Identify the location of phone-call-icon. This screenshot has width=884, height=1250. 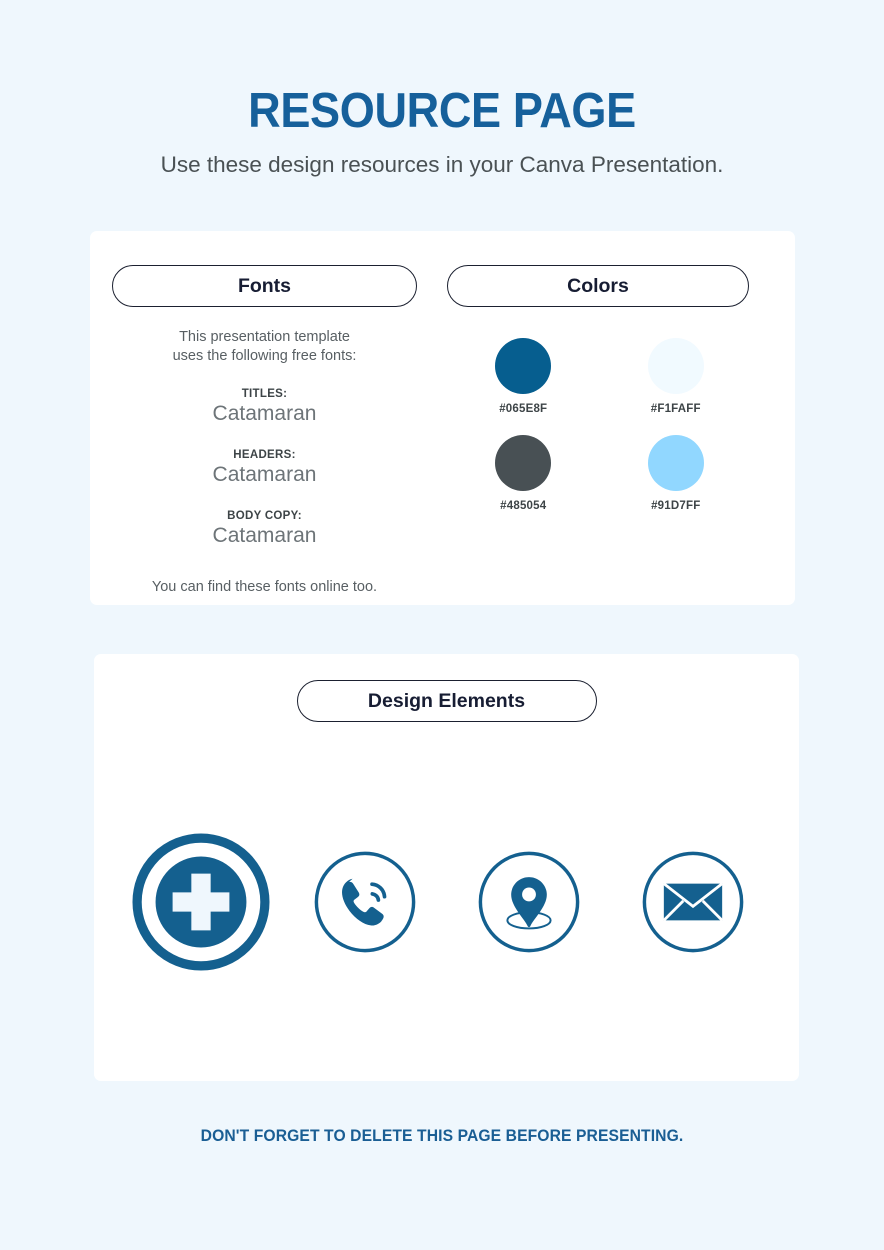
(364, 902).